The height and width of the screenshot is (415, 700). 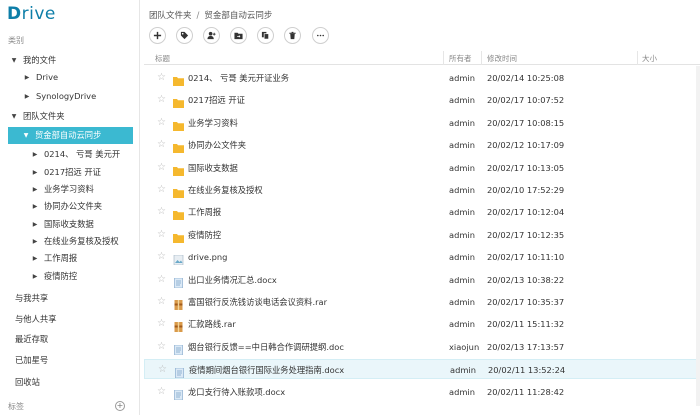 I want to click on file-row: ☆ 龙口支行待入账款项.docx admin 20/02/11 11:28:42, so click(x=422, y=392).